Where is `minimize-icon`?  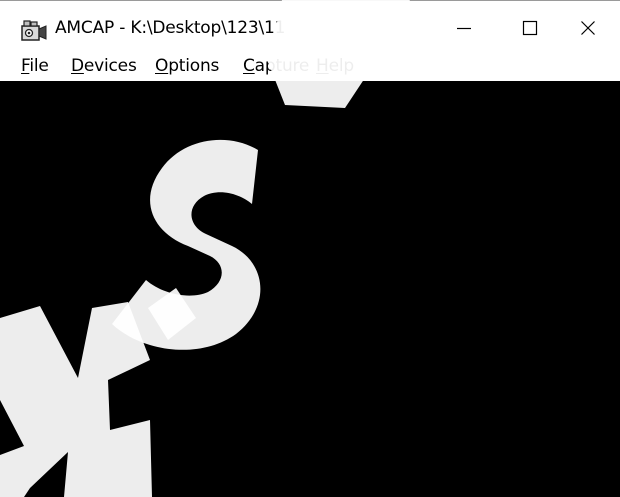 minimize-icon is located at coordinates (464, 28).